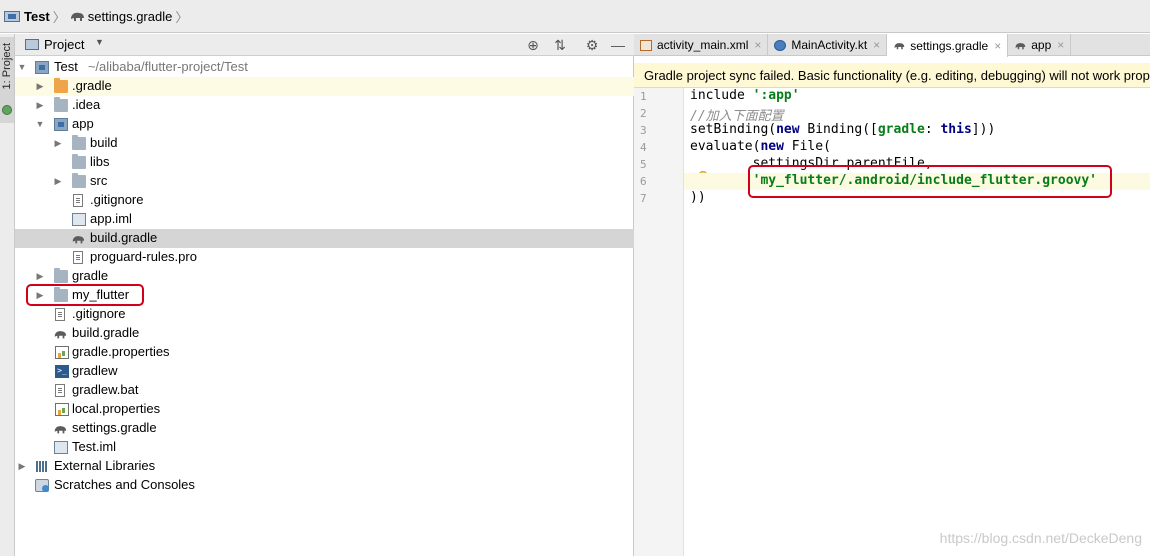 The width and height of the screenshot is (1150, 556). Describe the element at coordinates (776, 95) in the screenshot. I see `code-string: ':app'` at that location.